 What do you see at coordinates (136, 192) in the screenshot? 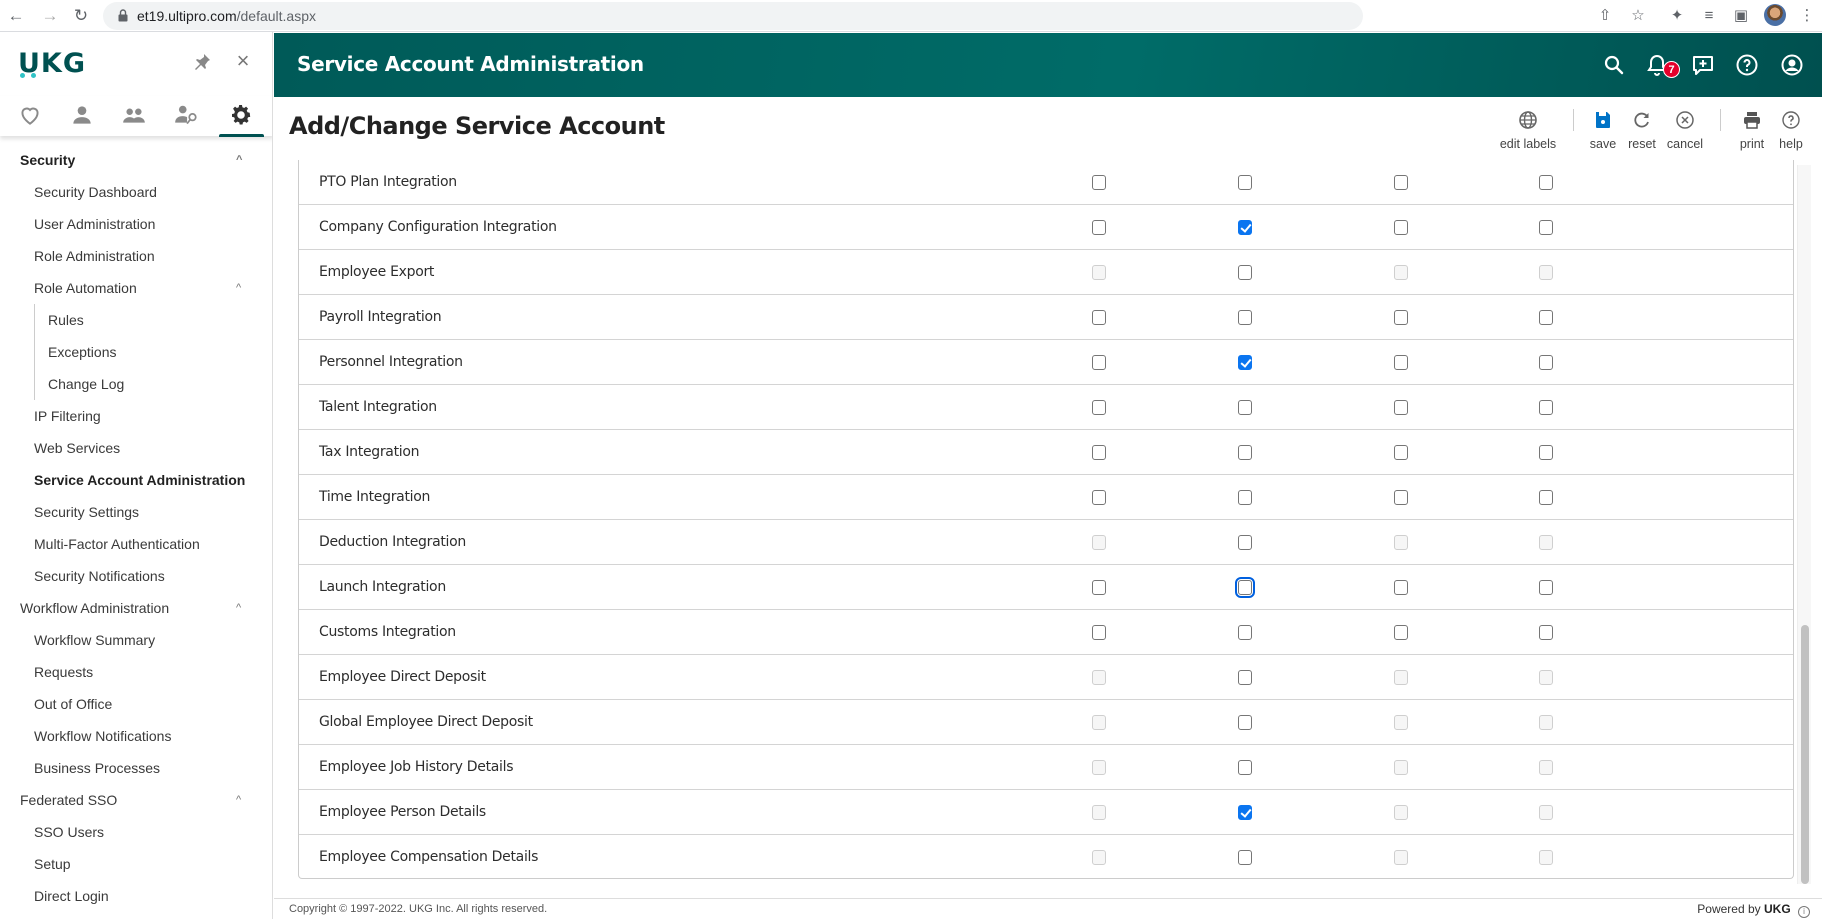
I see `sidebar-item-security-dashboard: Security Dashboard` at bounding box center [136, 192].